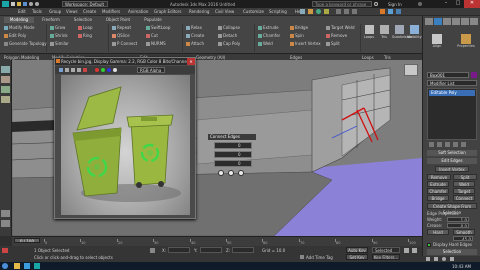 The width and height of the screenshot is (480, 270). Describe the element at coordinates (297, 35) in the screenshot. I see `spin-button: Spin` at that location.